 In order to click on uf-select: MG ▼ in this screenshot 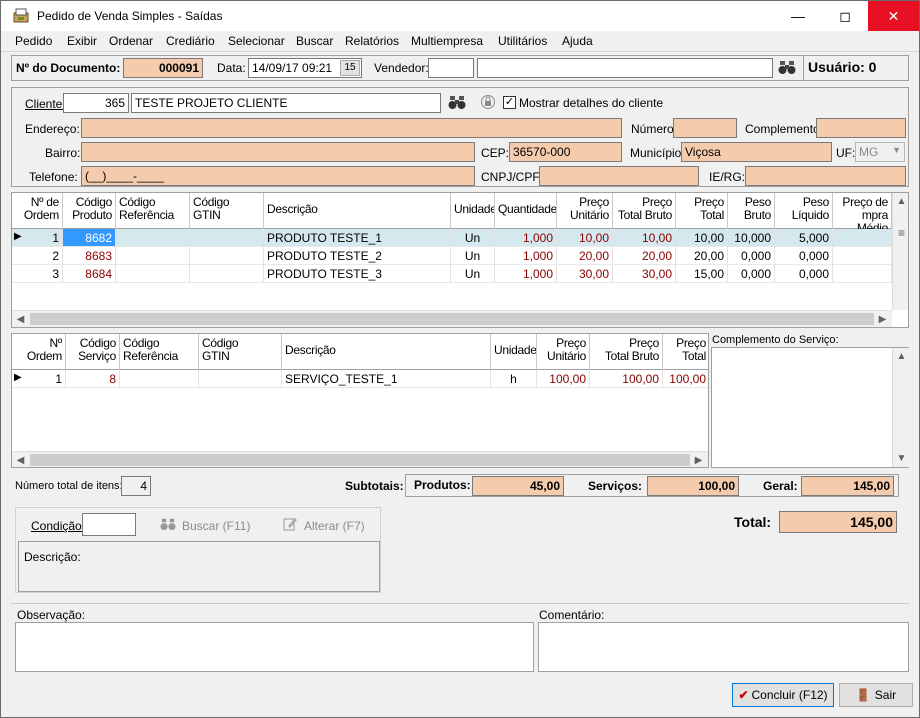, I will do `click(880, 152)`.